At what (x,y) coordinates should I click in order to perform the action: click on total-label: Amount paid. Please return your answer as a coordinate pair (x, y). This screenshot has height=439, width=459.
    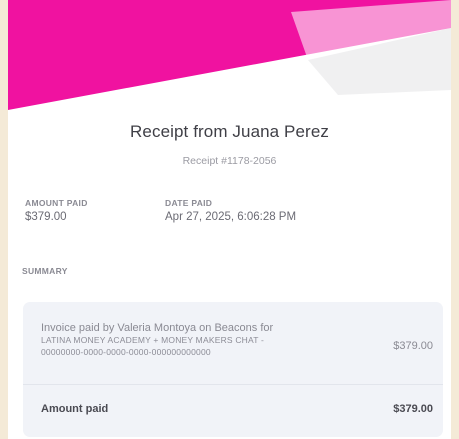
    Looking at the image, I should click on (75, 409).